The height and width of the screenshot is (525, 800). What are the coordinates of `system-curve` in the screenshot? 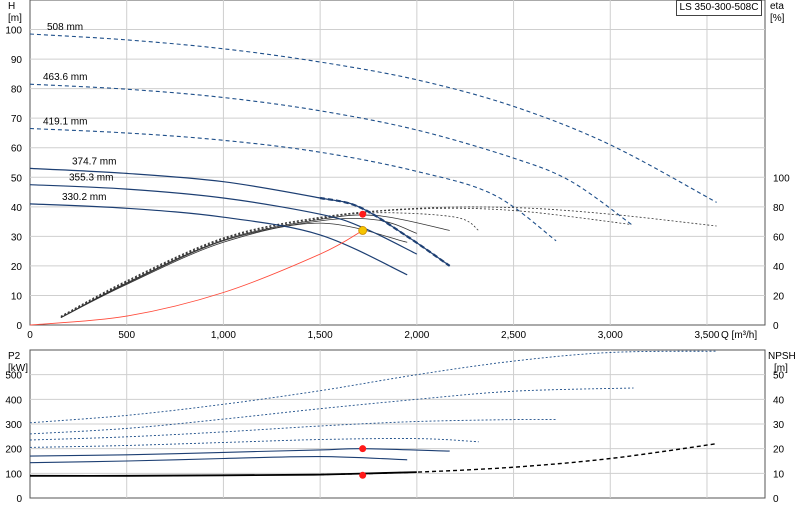 It's located at (196, 278).